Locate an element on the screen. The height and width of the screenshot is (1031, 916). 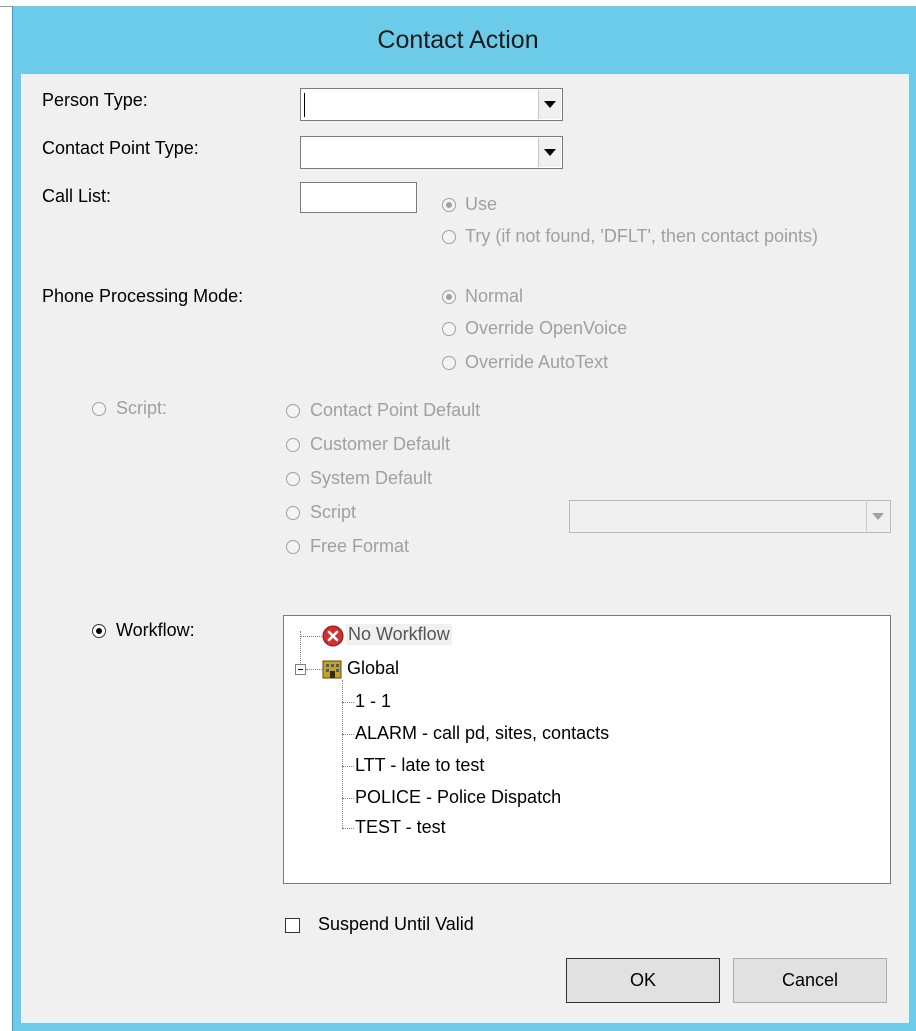
workflow-mode-label: Workflow: is located at coordinates (155, 630).